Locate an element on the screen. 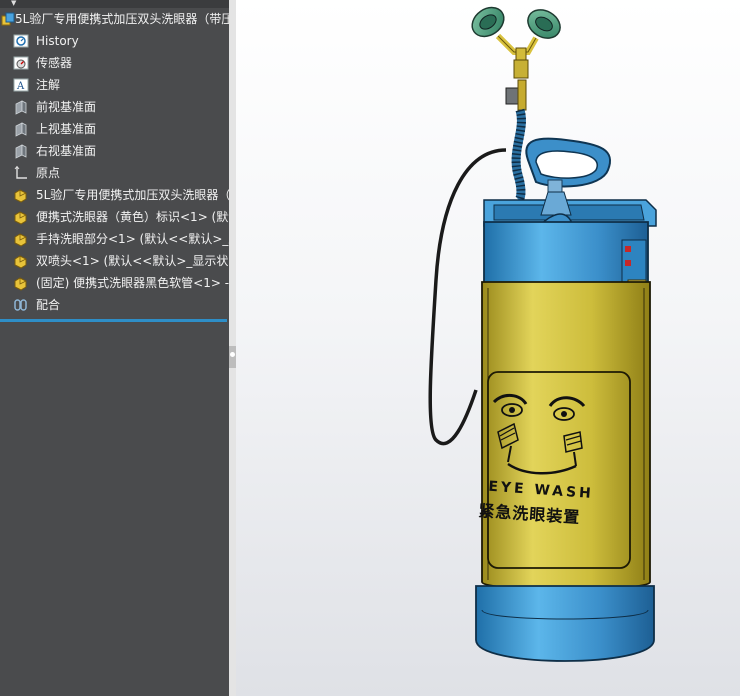  tree-item-mates: 配合 is located at coordinates (114, 305).